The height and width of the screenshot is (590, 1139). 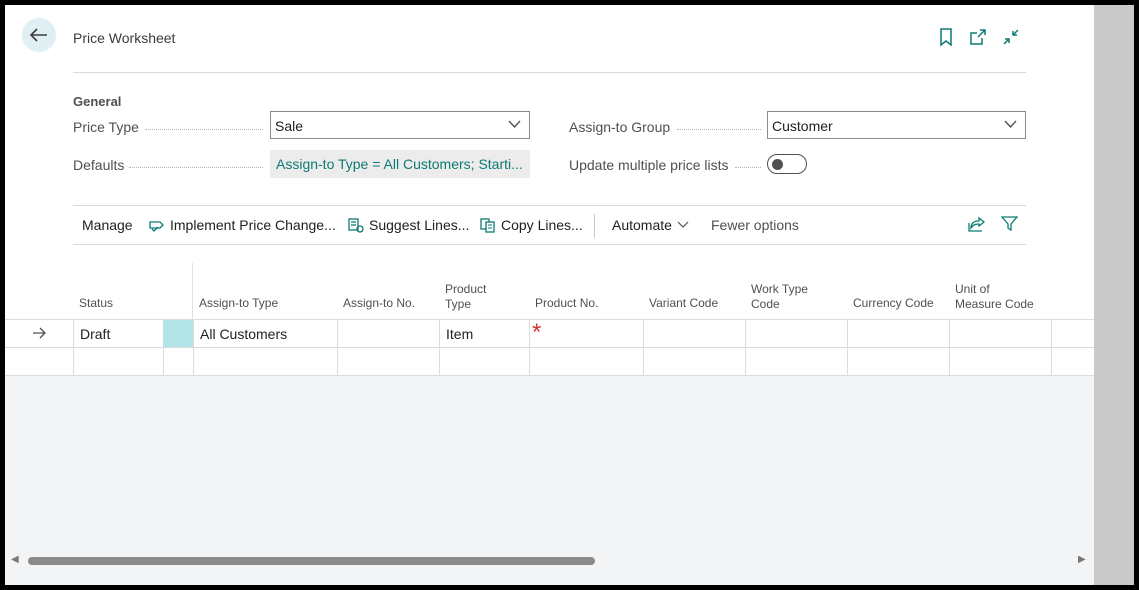 What do you see at coordinates (238, 303) in the screenshot?
I see `column-header-assign-to-type: Assign-to Type` at bounding box center [238, 303].